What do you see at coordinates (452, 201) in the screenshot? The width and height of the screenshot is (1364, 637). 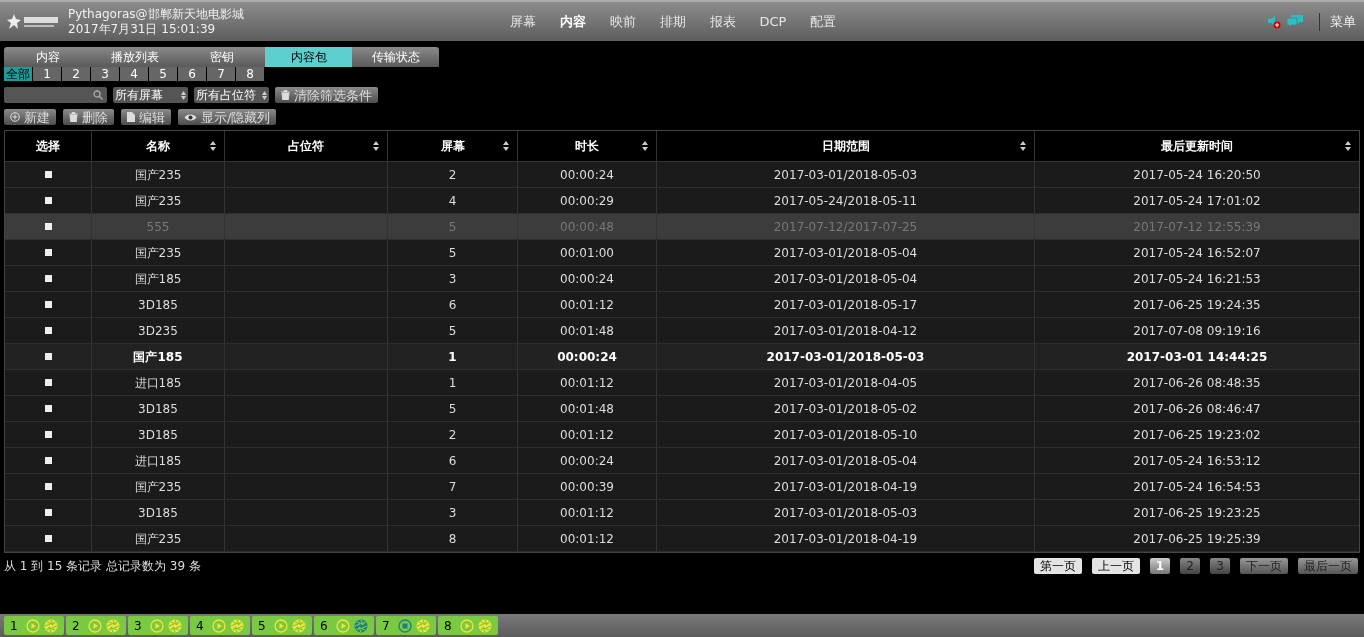 I see `table-cell-text: 4` at bounding box center [452, 201].